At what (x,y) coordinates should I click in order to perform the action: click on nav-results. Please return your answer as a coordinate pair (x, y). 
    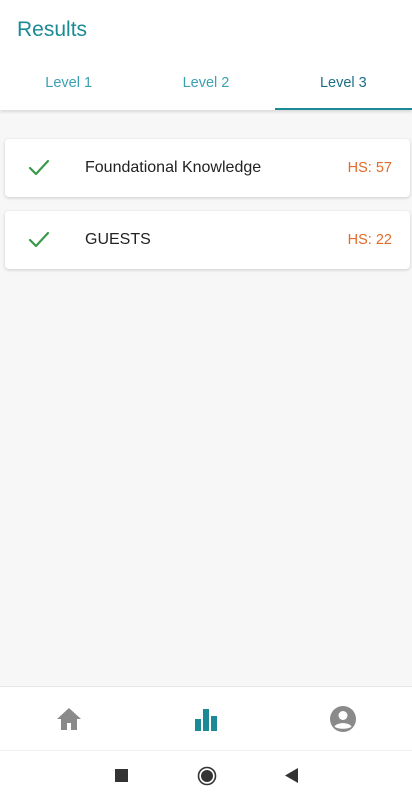
    Looking at the image, I should click on (205, 718).